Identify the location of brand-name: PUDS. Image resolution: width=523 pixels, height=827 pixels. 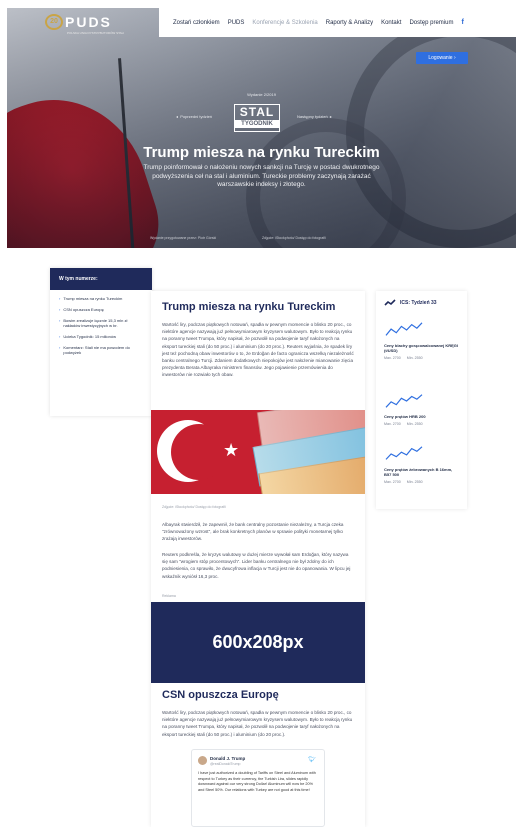
(88, 22).